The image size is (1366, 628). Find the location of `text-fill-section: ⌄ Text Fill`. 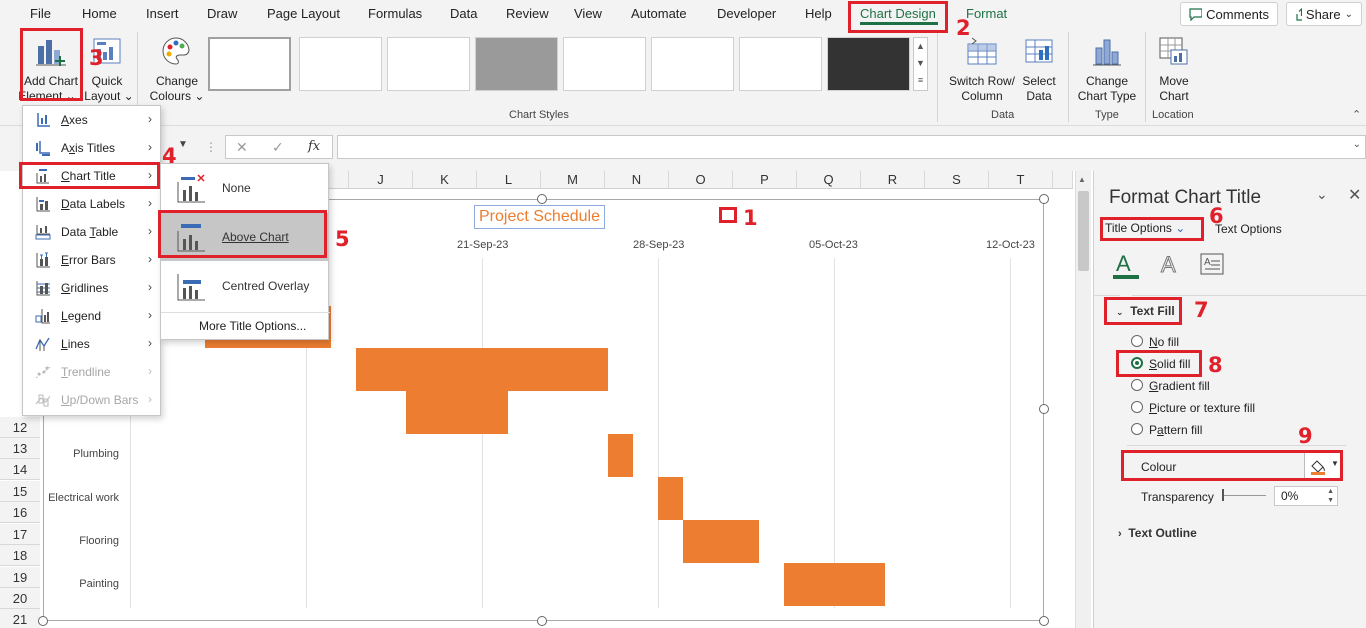

text-fill-section: ⌄ Text Fill is located at coordinates (1145, 311).